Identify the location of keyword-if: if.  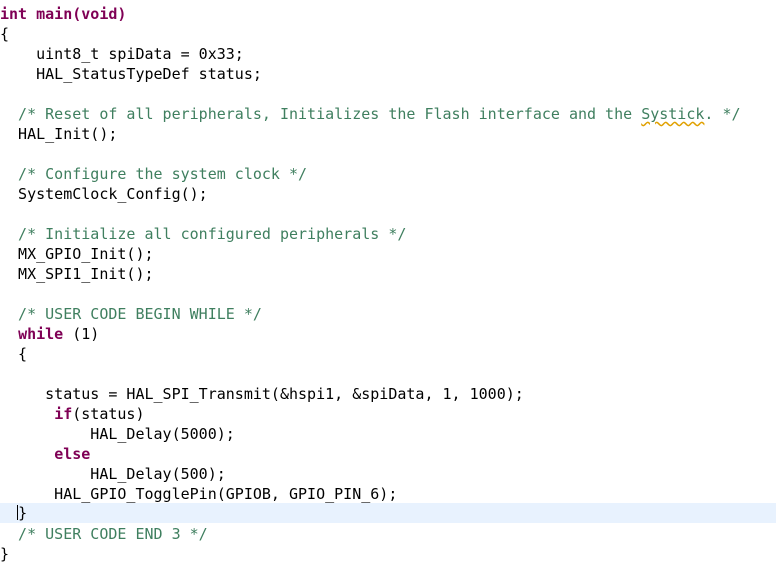
(63, 414).